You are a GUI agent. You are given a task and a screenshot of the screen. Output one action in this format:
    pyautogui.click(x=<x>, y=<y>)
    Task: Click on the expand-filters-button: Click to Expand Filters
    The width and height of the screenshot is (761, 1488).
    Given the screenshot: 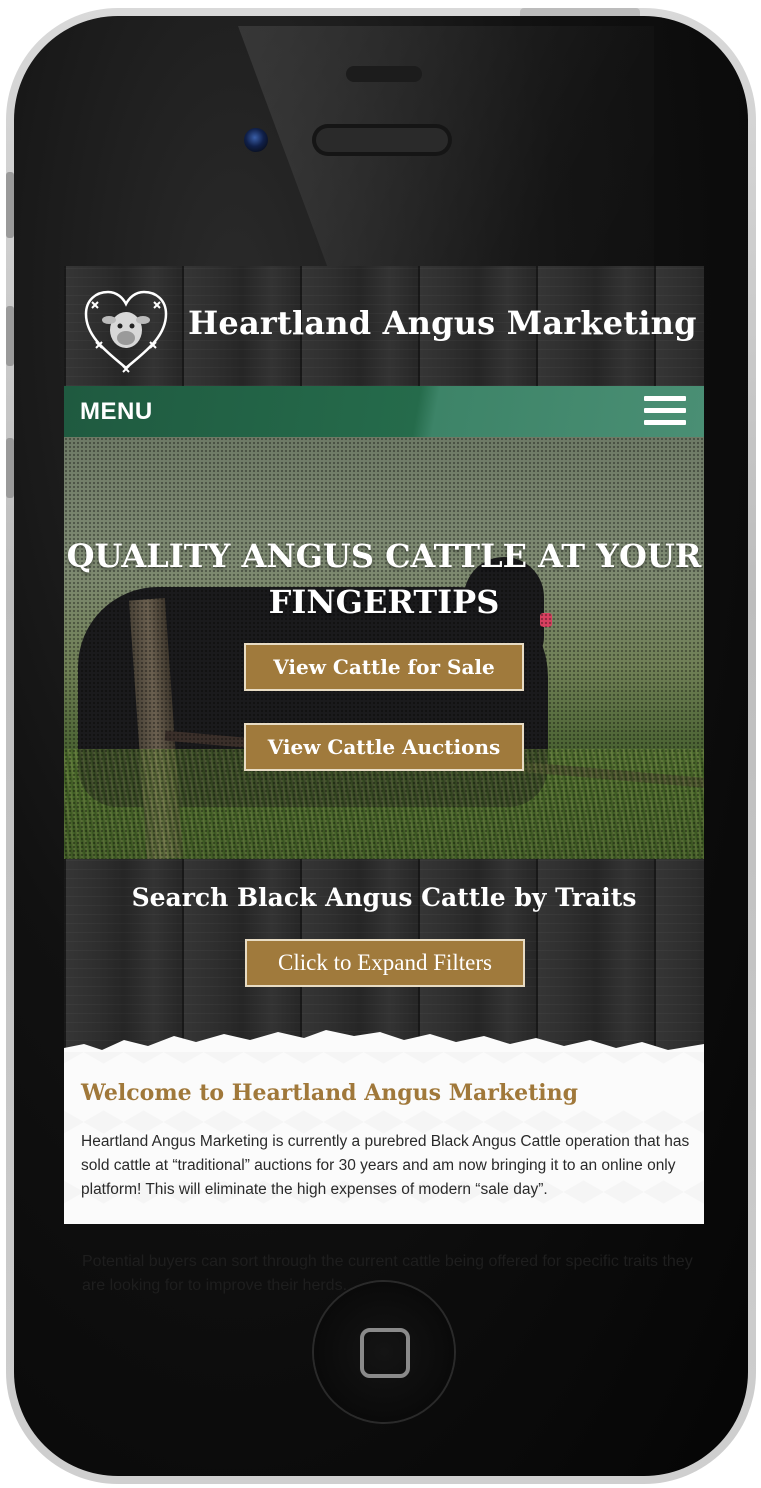 What is the action you would take?
    pyautogui.click(x=385, y=963)
    